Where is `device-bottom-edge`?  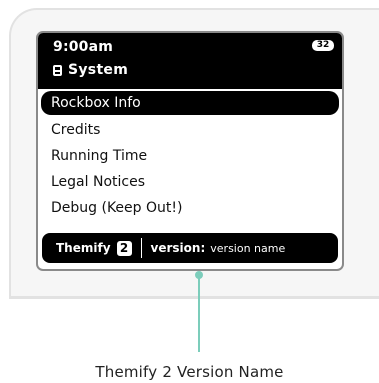 device-bottom-edge is located at coordinates (194, 298).